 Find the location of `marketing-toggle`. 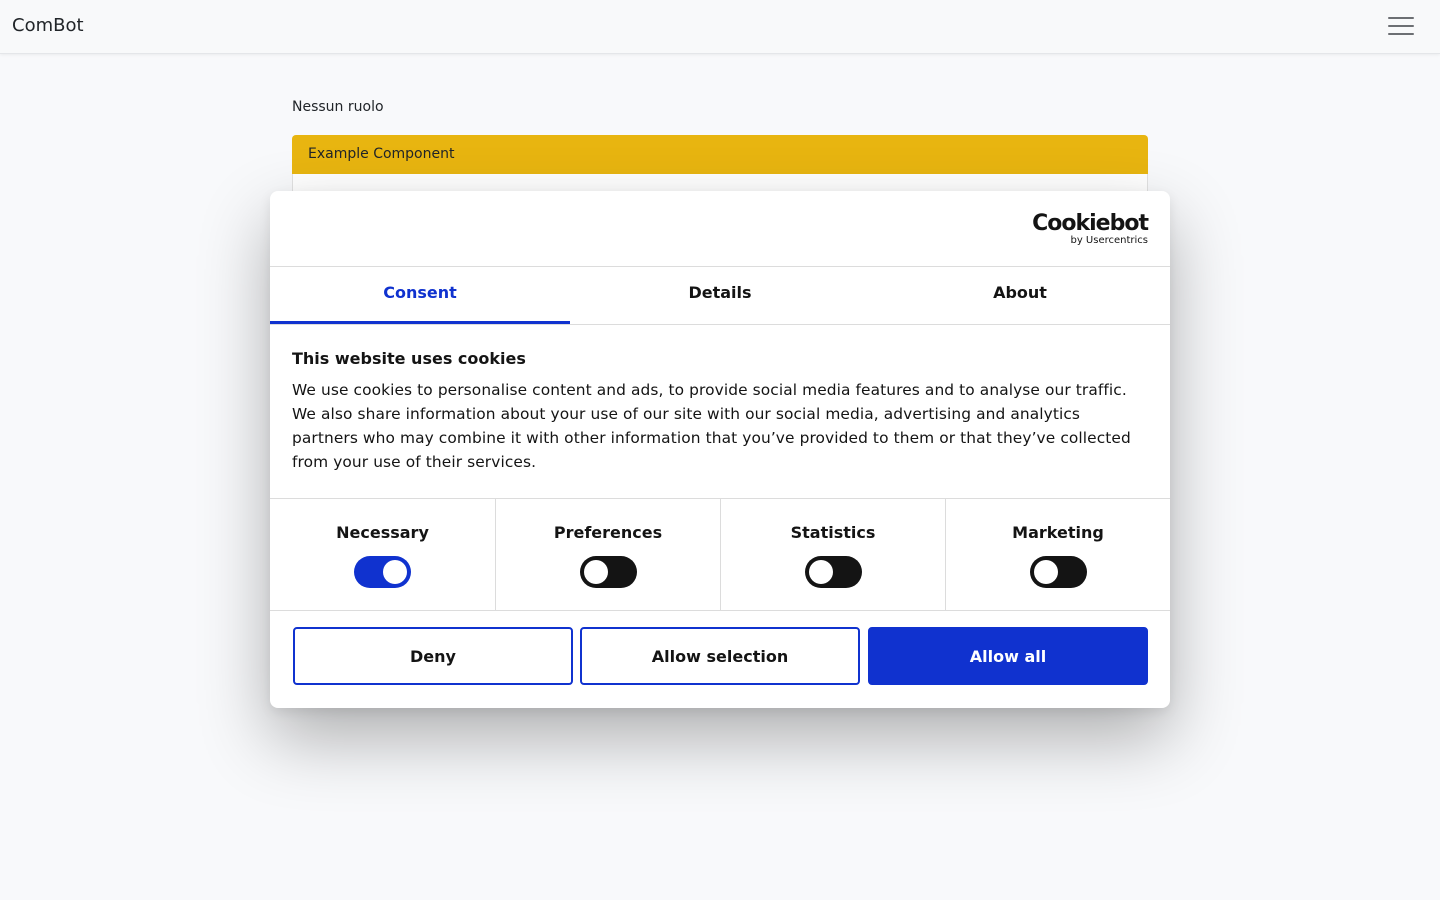

marketing-toggle is located at coordinates (1058, 572).